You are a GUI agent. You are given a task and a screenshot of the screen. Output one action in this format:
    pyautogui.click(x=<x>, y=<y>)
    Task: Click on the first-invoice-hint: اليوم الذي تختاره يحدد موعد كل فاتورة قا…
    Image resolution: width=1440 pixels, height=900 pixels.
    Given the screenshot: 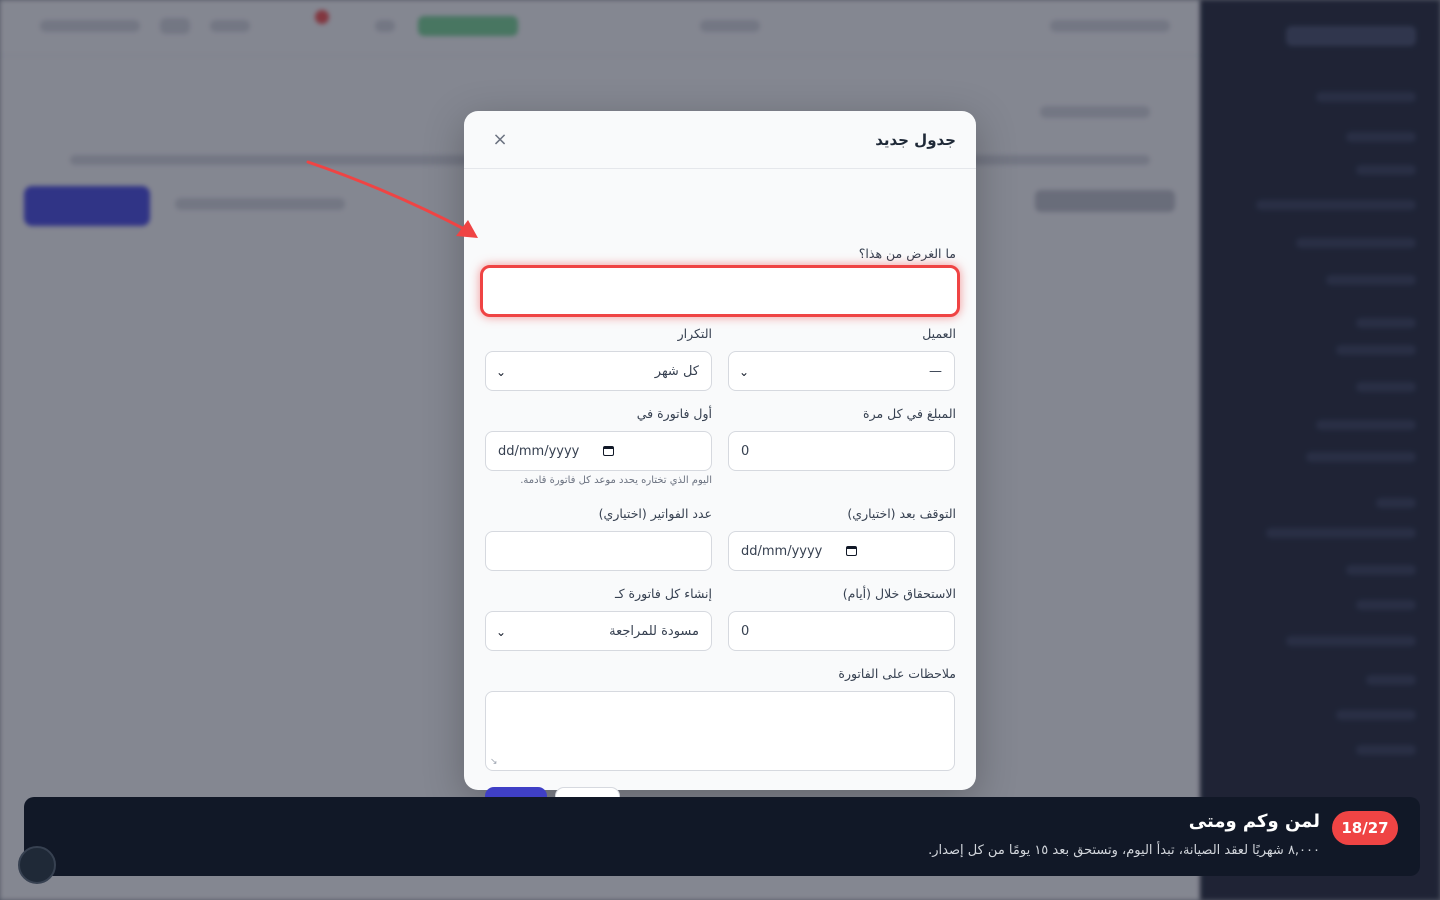 What is the action you would take?
    pyautogui.click(x=616, y=480)
    